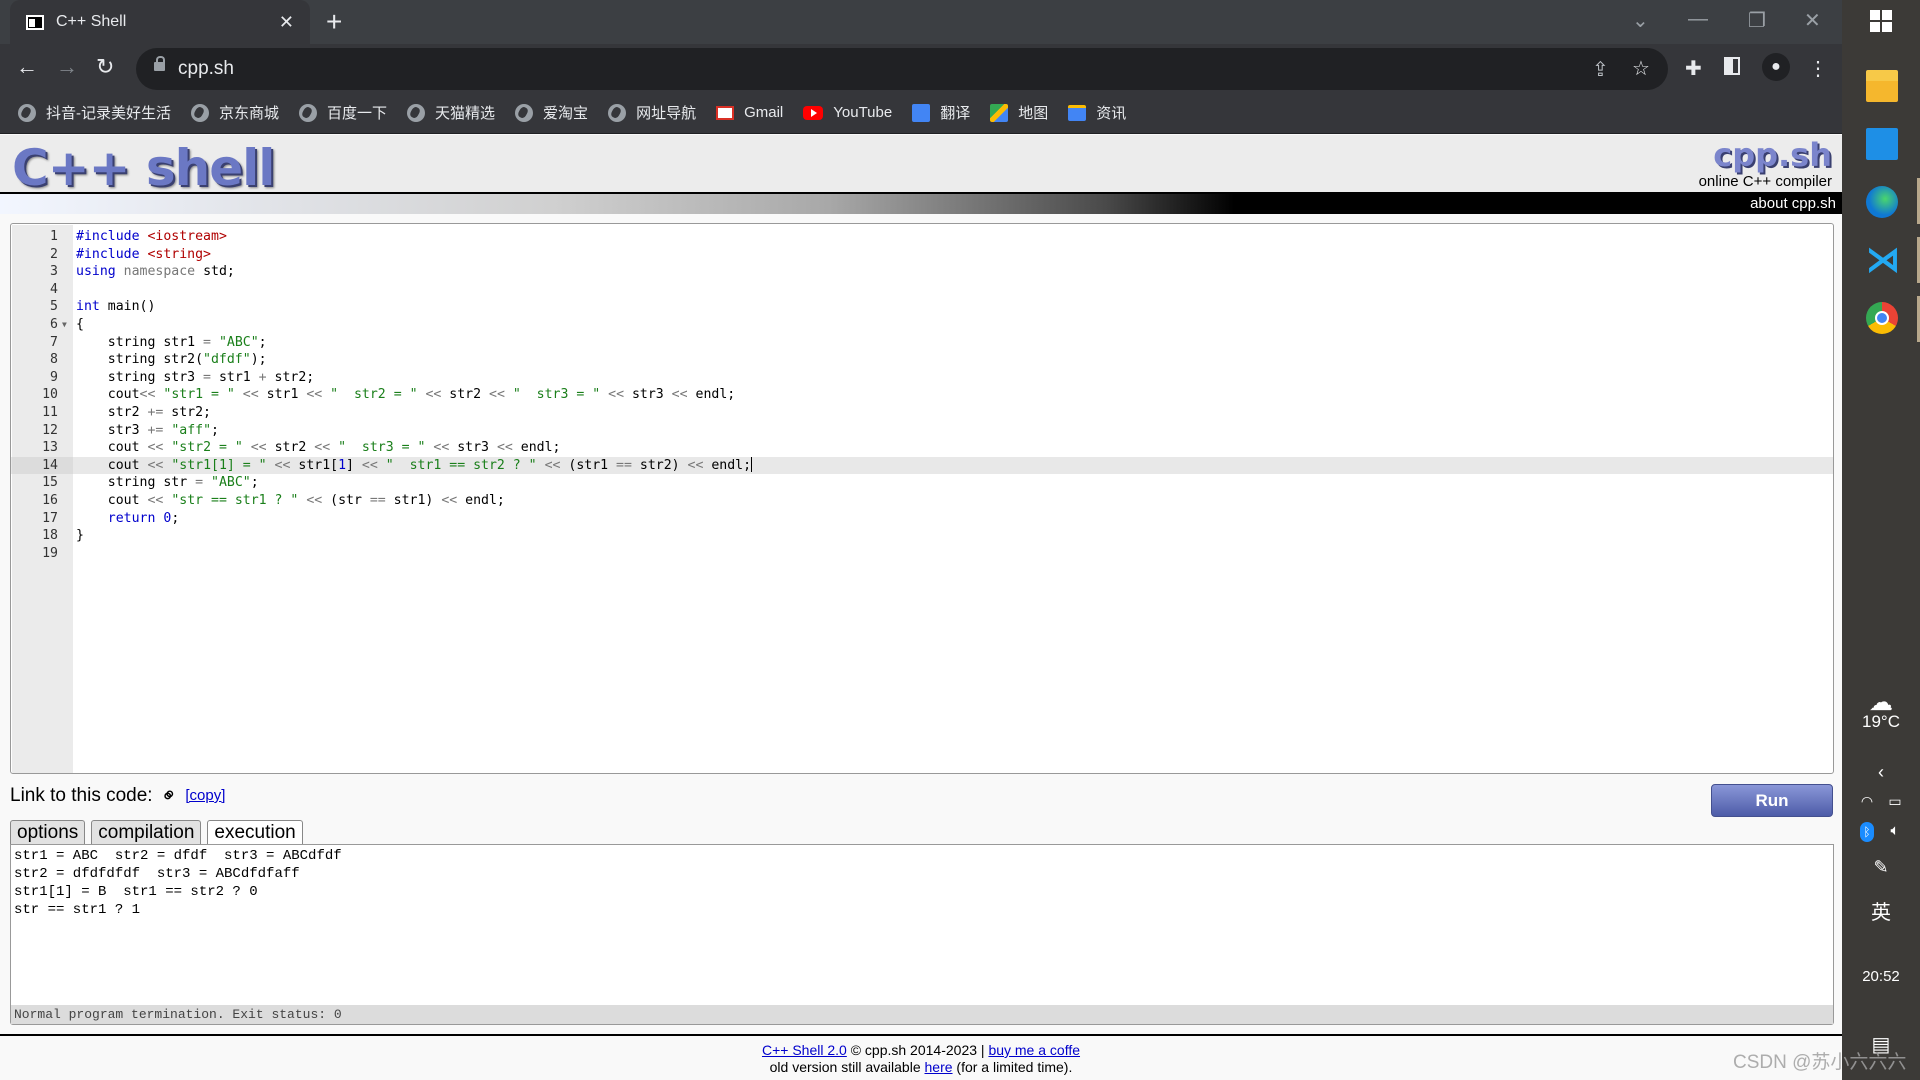 Image resolution: width=1920 pixels, height=1080 pixels. Describe the element at coordinates (1888, 801) in the screenshot. I see `battery-icon: ▭` at that location.